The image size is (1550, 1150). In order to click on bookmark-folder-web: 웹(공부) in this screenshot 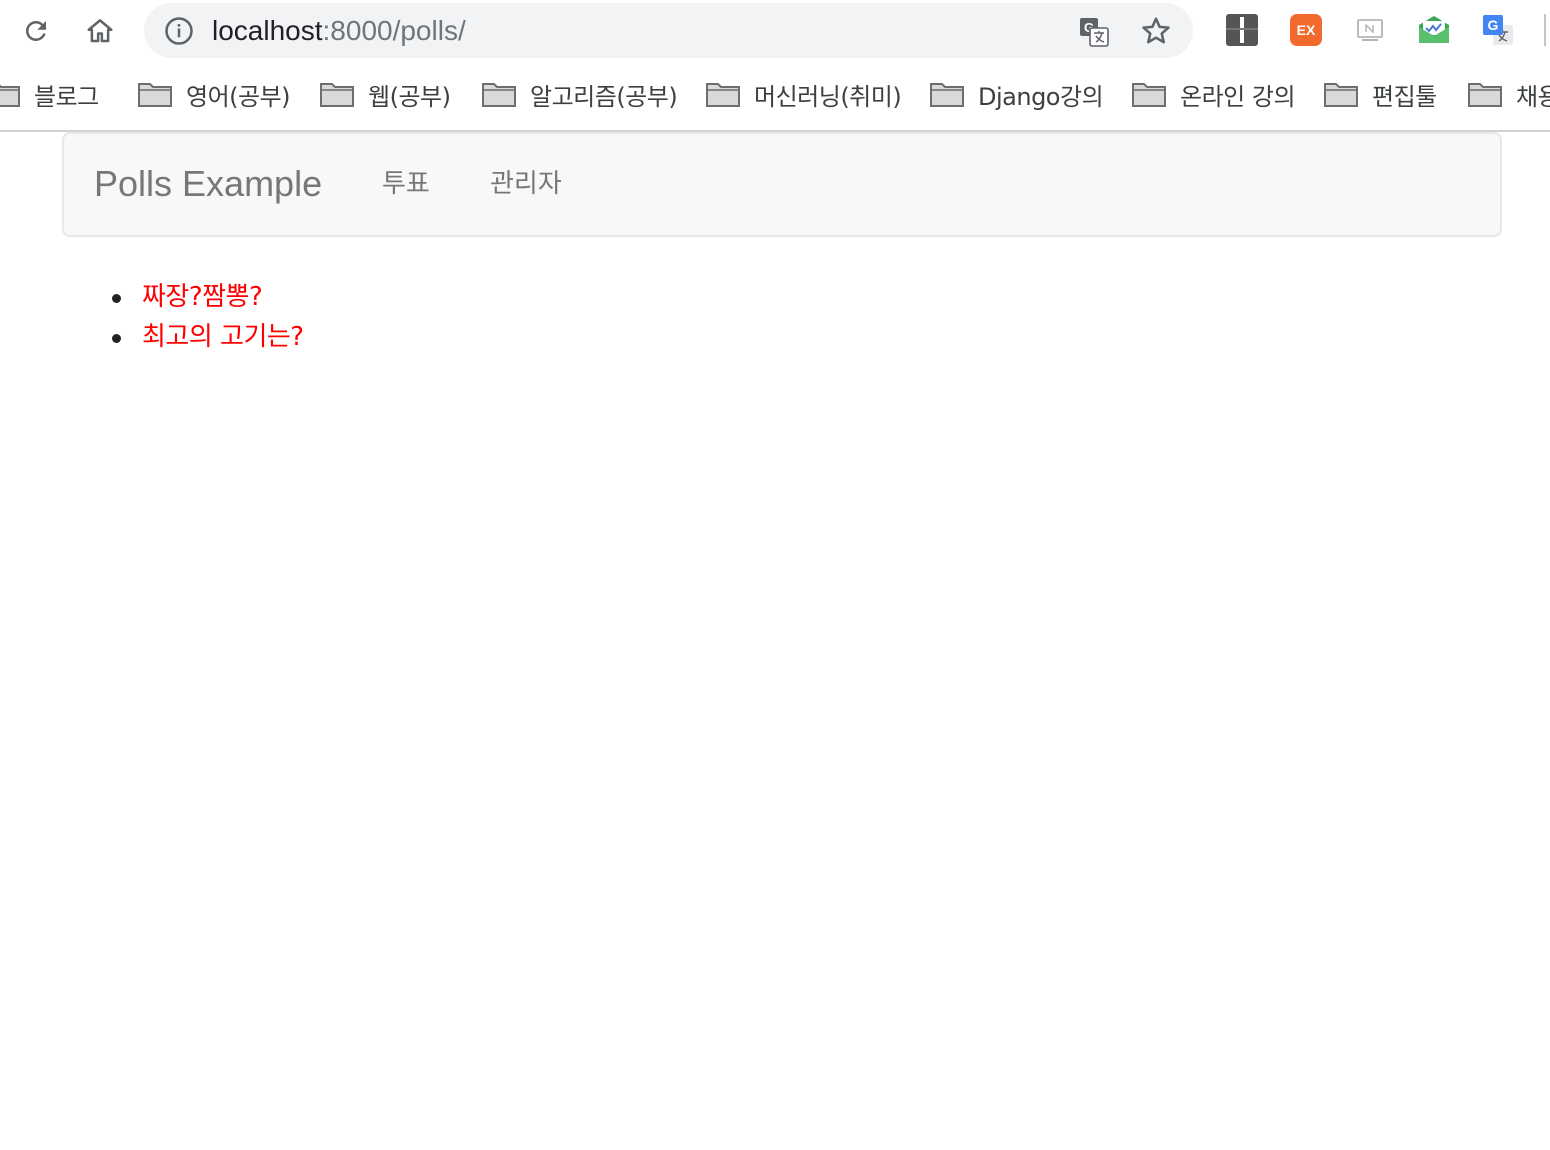, I will do `click(385, 94)`.